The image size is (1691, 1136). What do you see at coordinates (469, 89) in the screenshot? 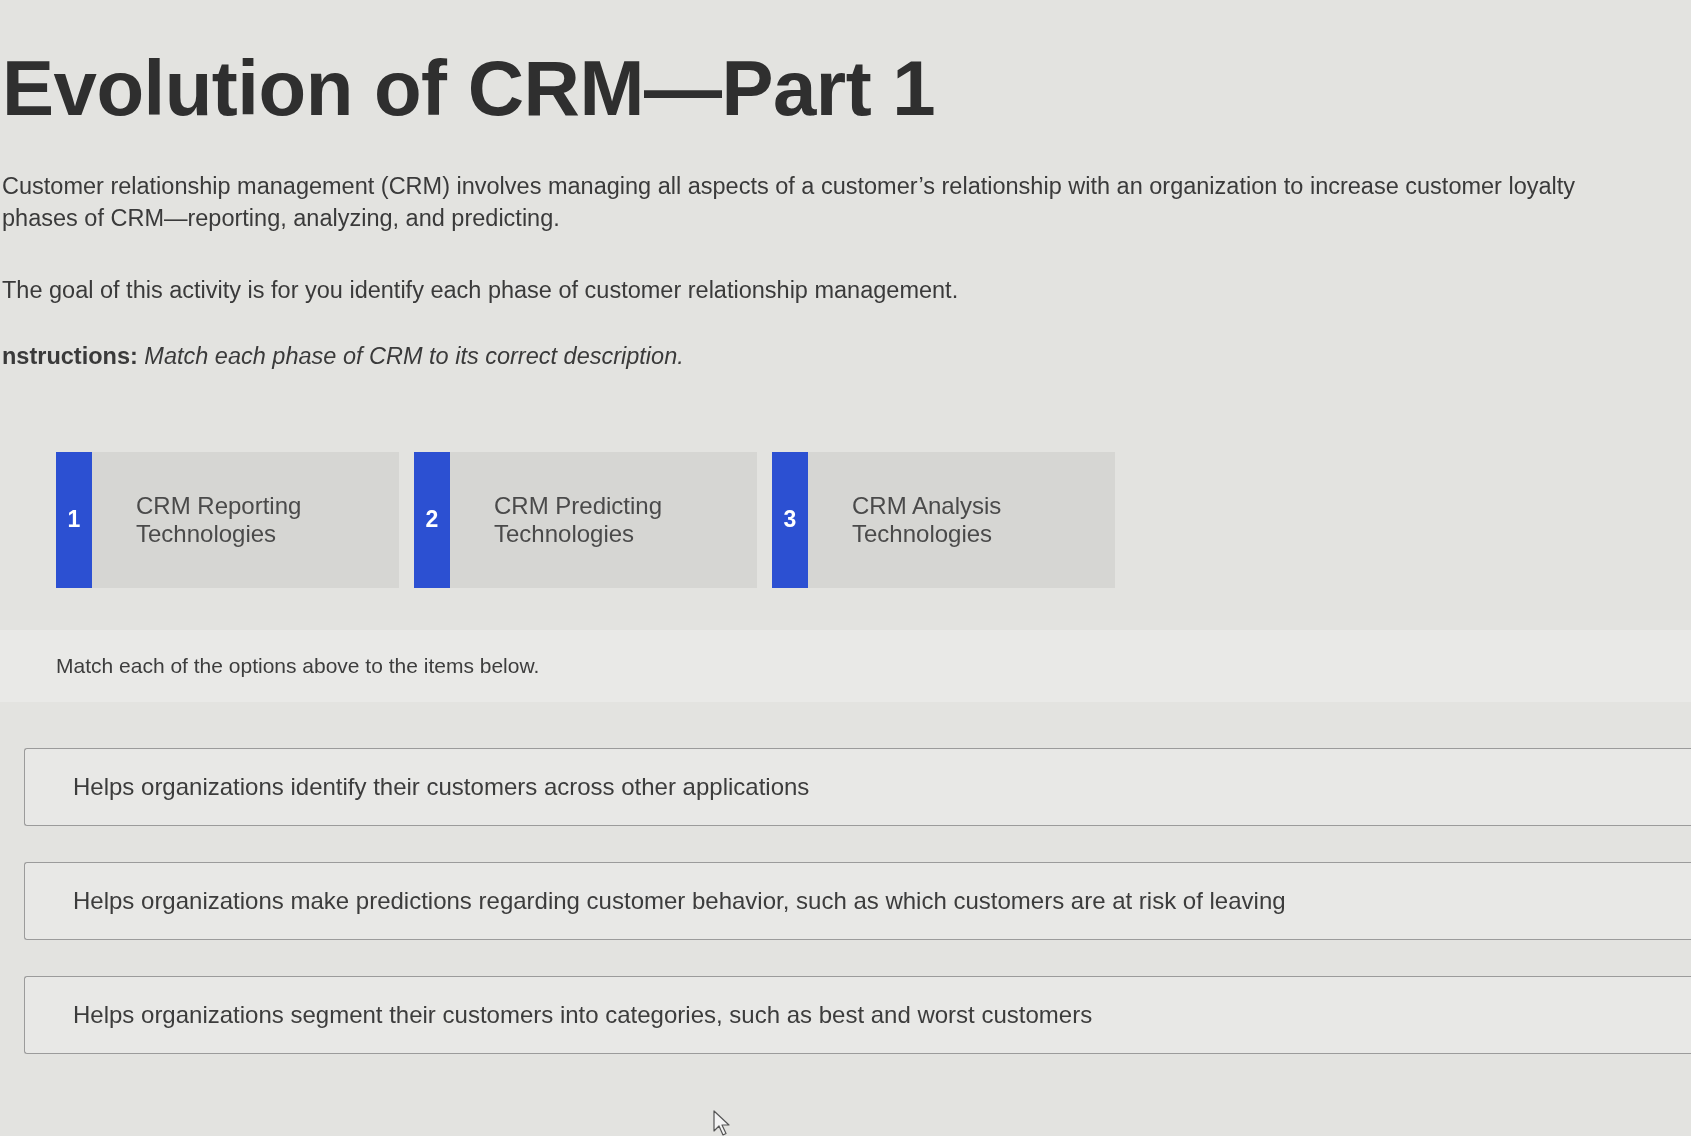
I see `page-title: Evolution of CRM—Part 1` at bounding box center [469, 89].